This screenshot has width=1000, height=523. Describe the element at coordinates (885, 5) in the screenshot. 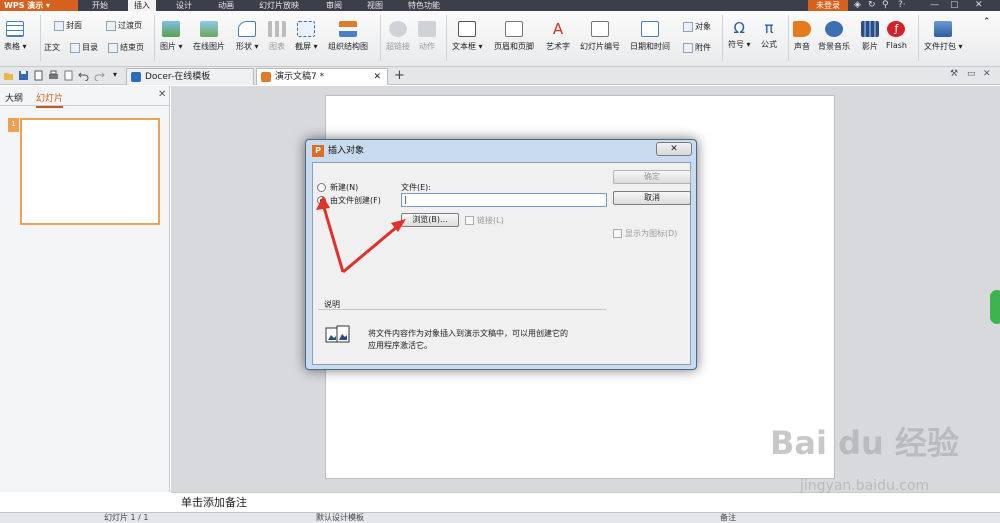

I see `pin-icon: ⚲` at that location.